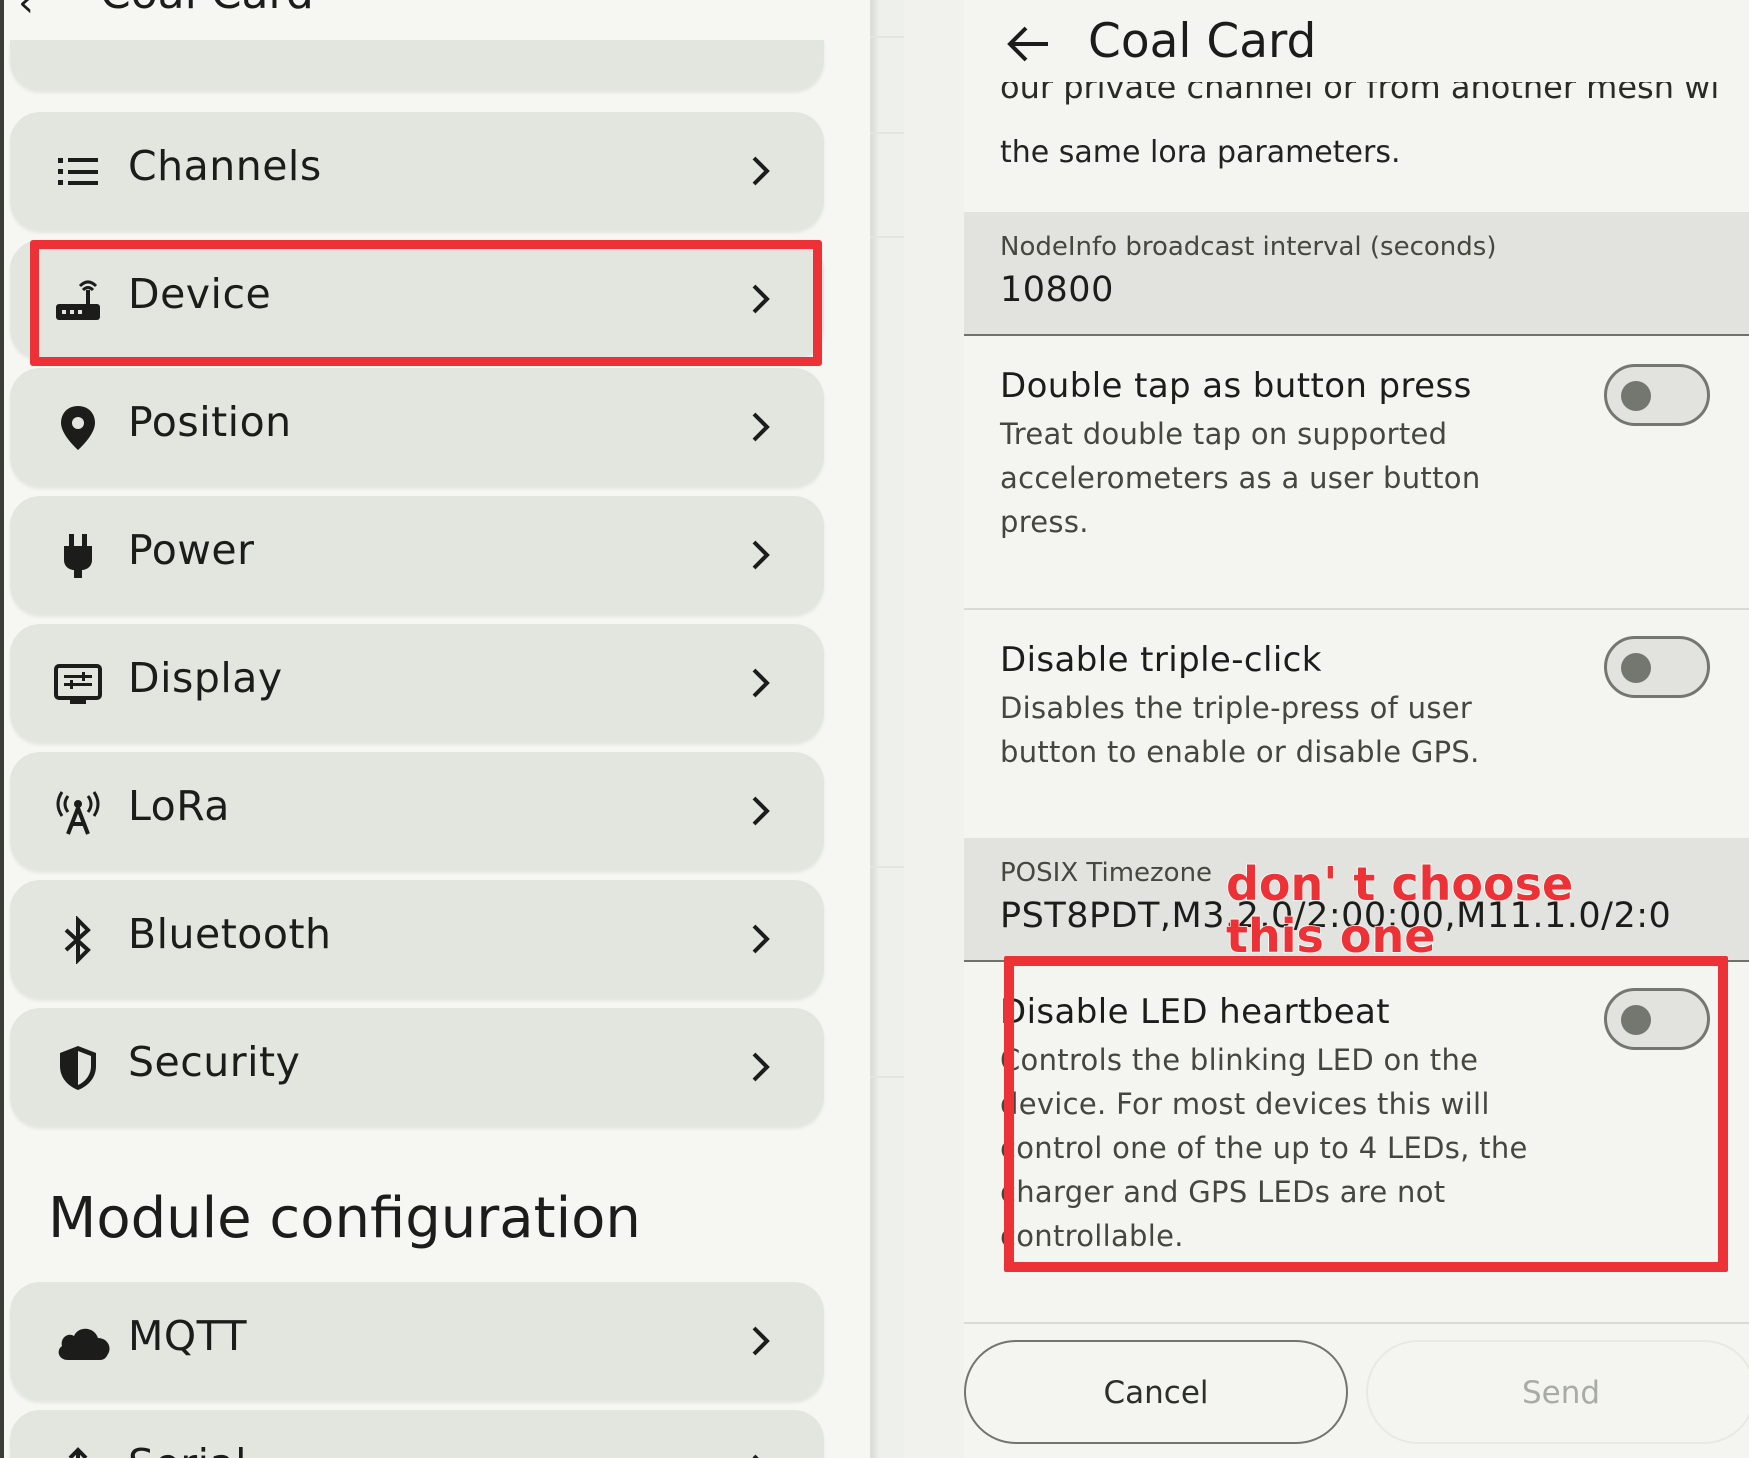  Describe the element at coordinates (1657, 395) in the screenshot. I see `double-tap-toggle` at that location.